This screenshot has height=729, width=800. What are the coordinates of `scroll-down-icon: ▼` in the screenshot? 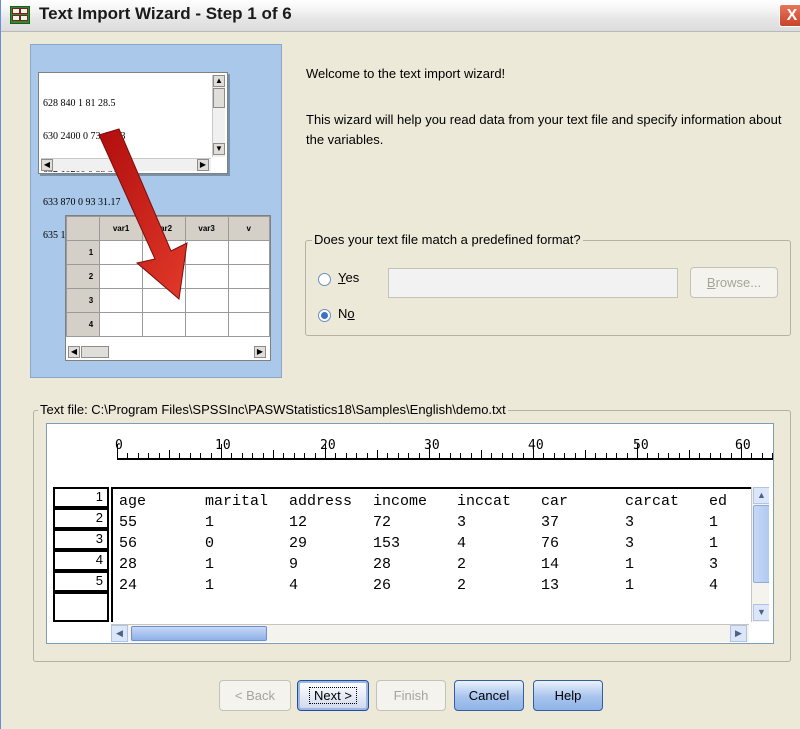 It's located at (761, 612).